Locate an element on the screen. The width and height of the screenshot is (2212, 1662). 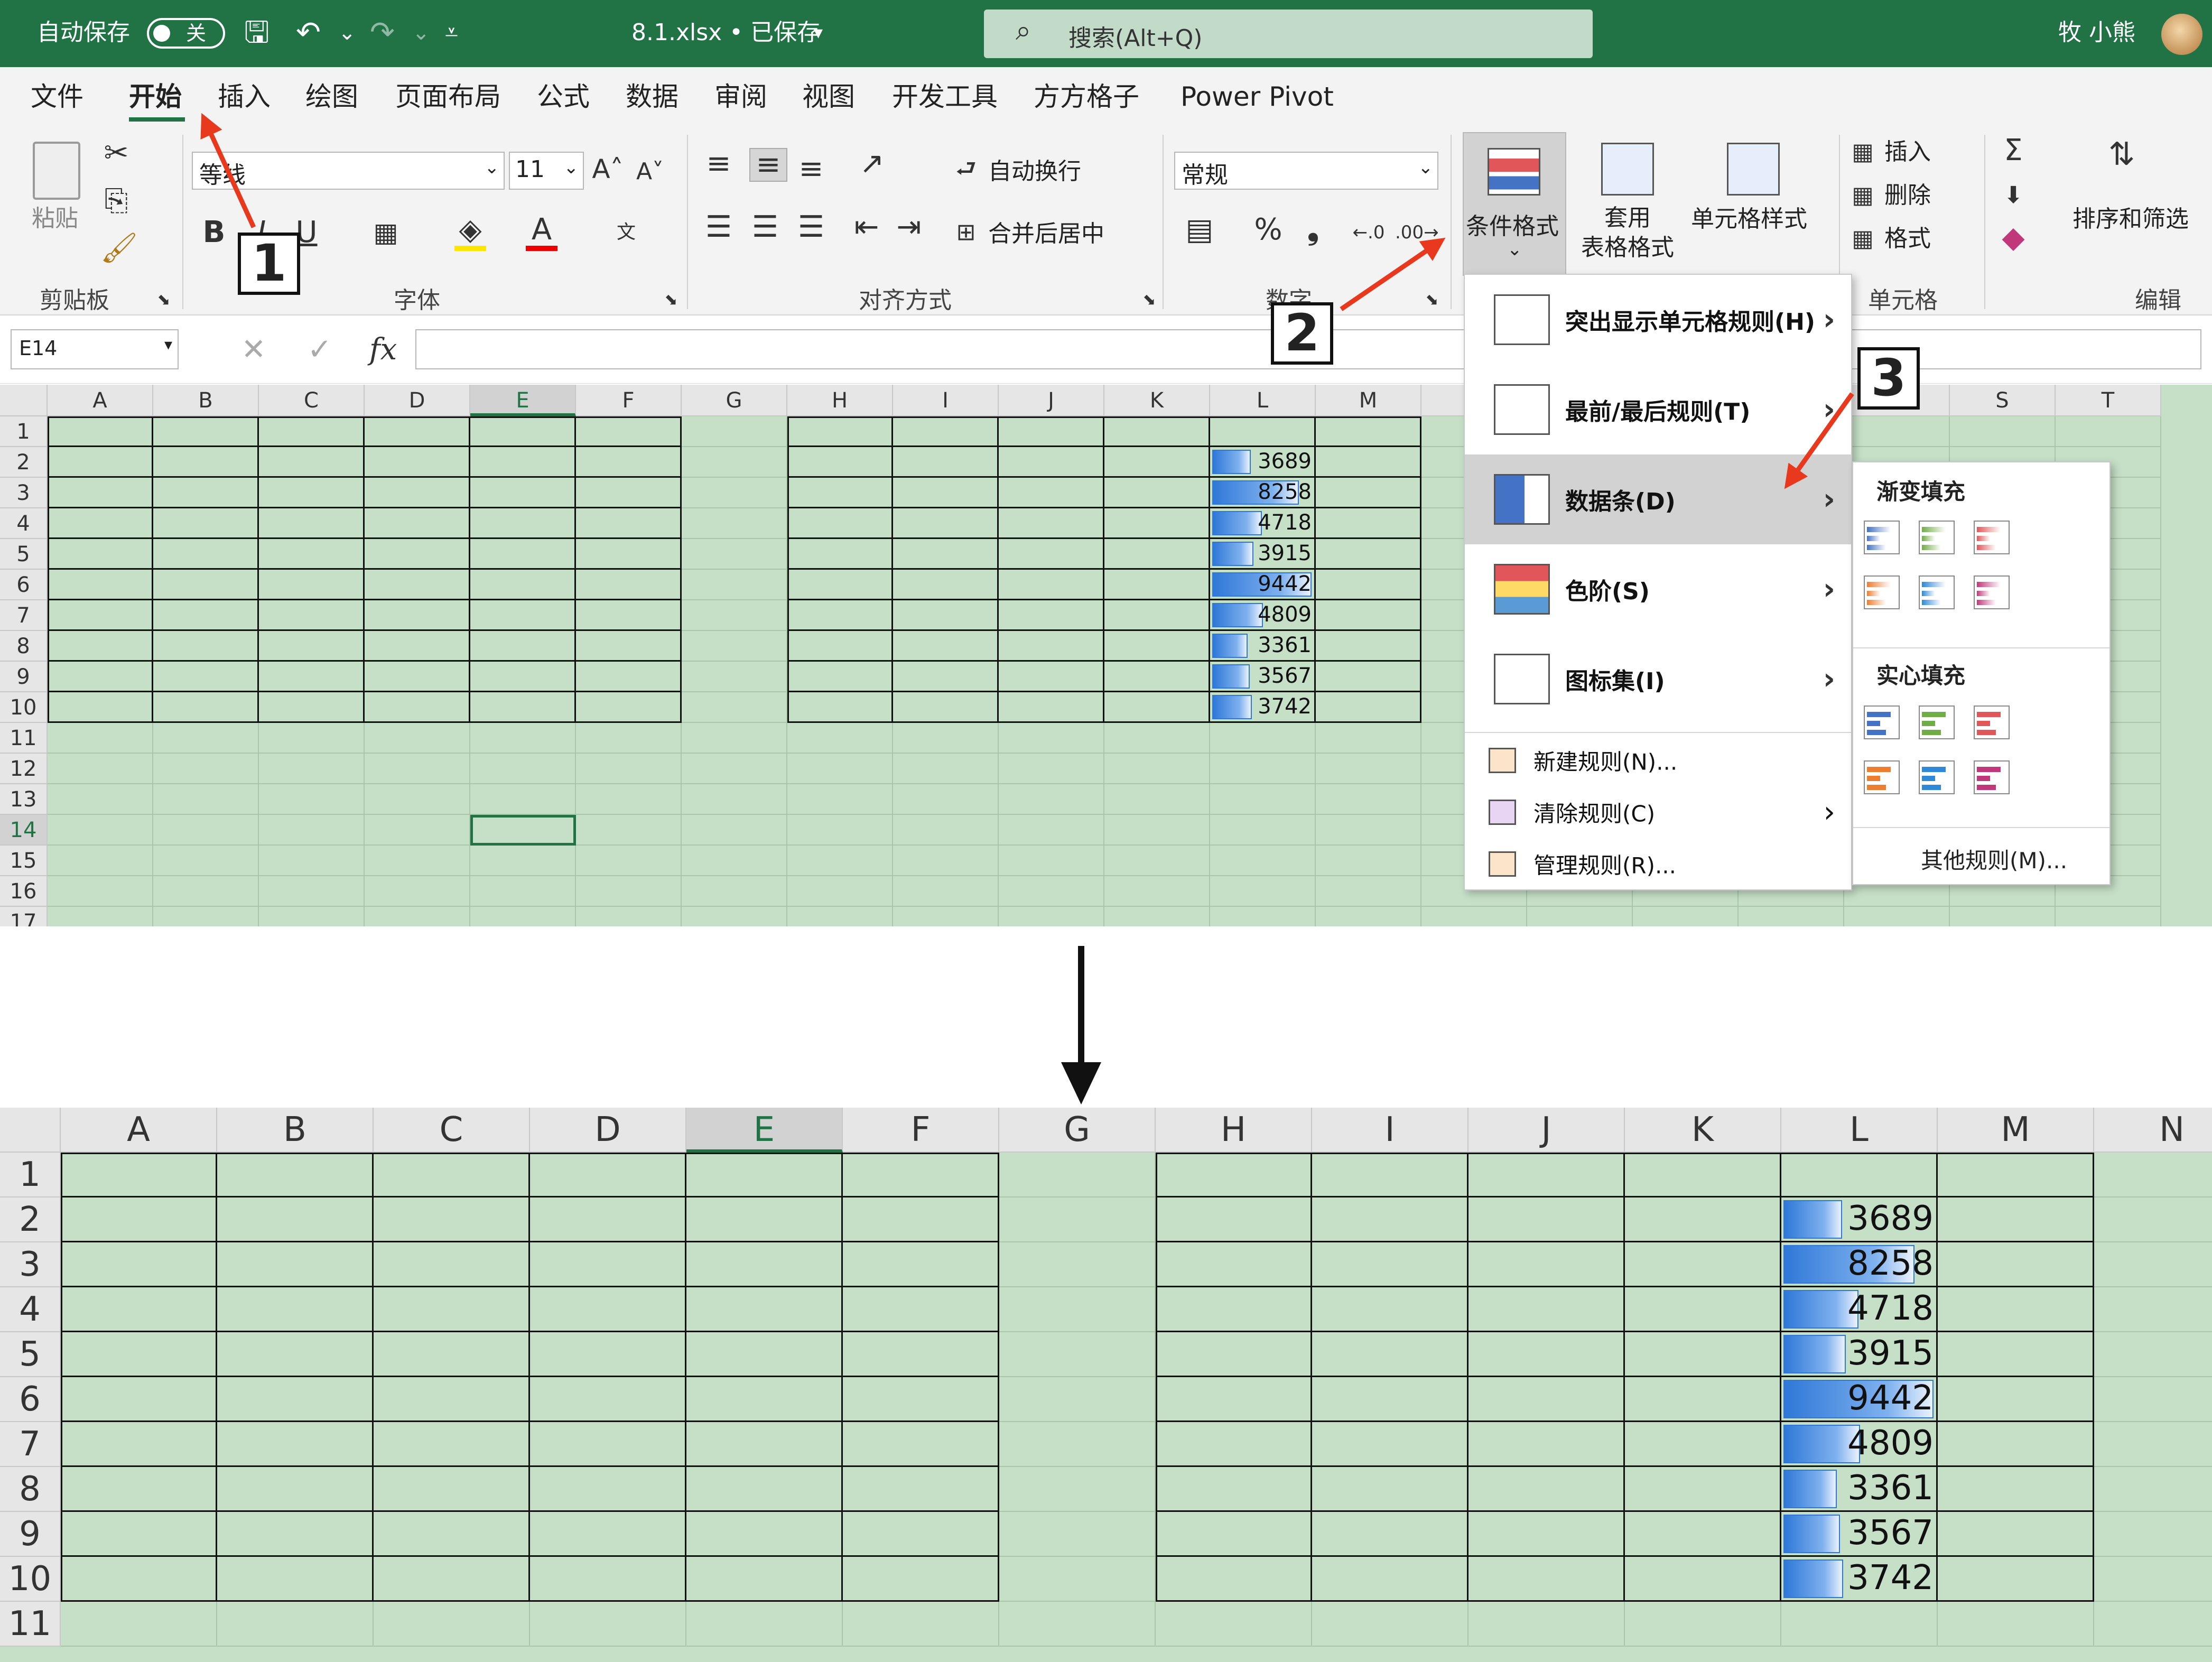
arrow-to-home-tab is located at coordinates (228, 171).